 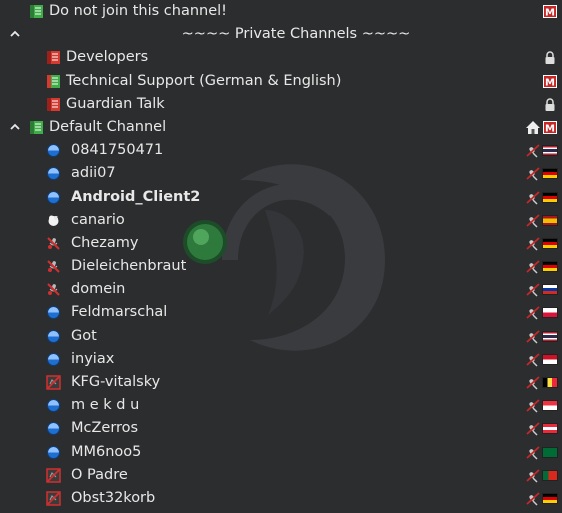 What do you see at coordinates (105, 242) in the screenshot?
I see `client-name: Chezamy` at bounding box center [105, 242].